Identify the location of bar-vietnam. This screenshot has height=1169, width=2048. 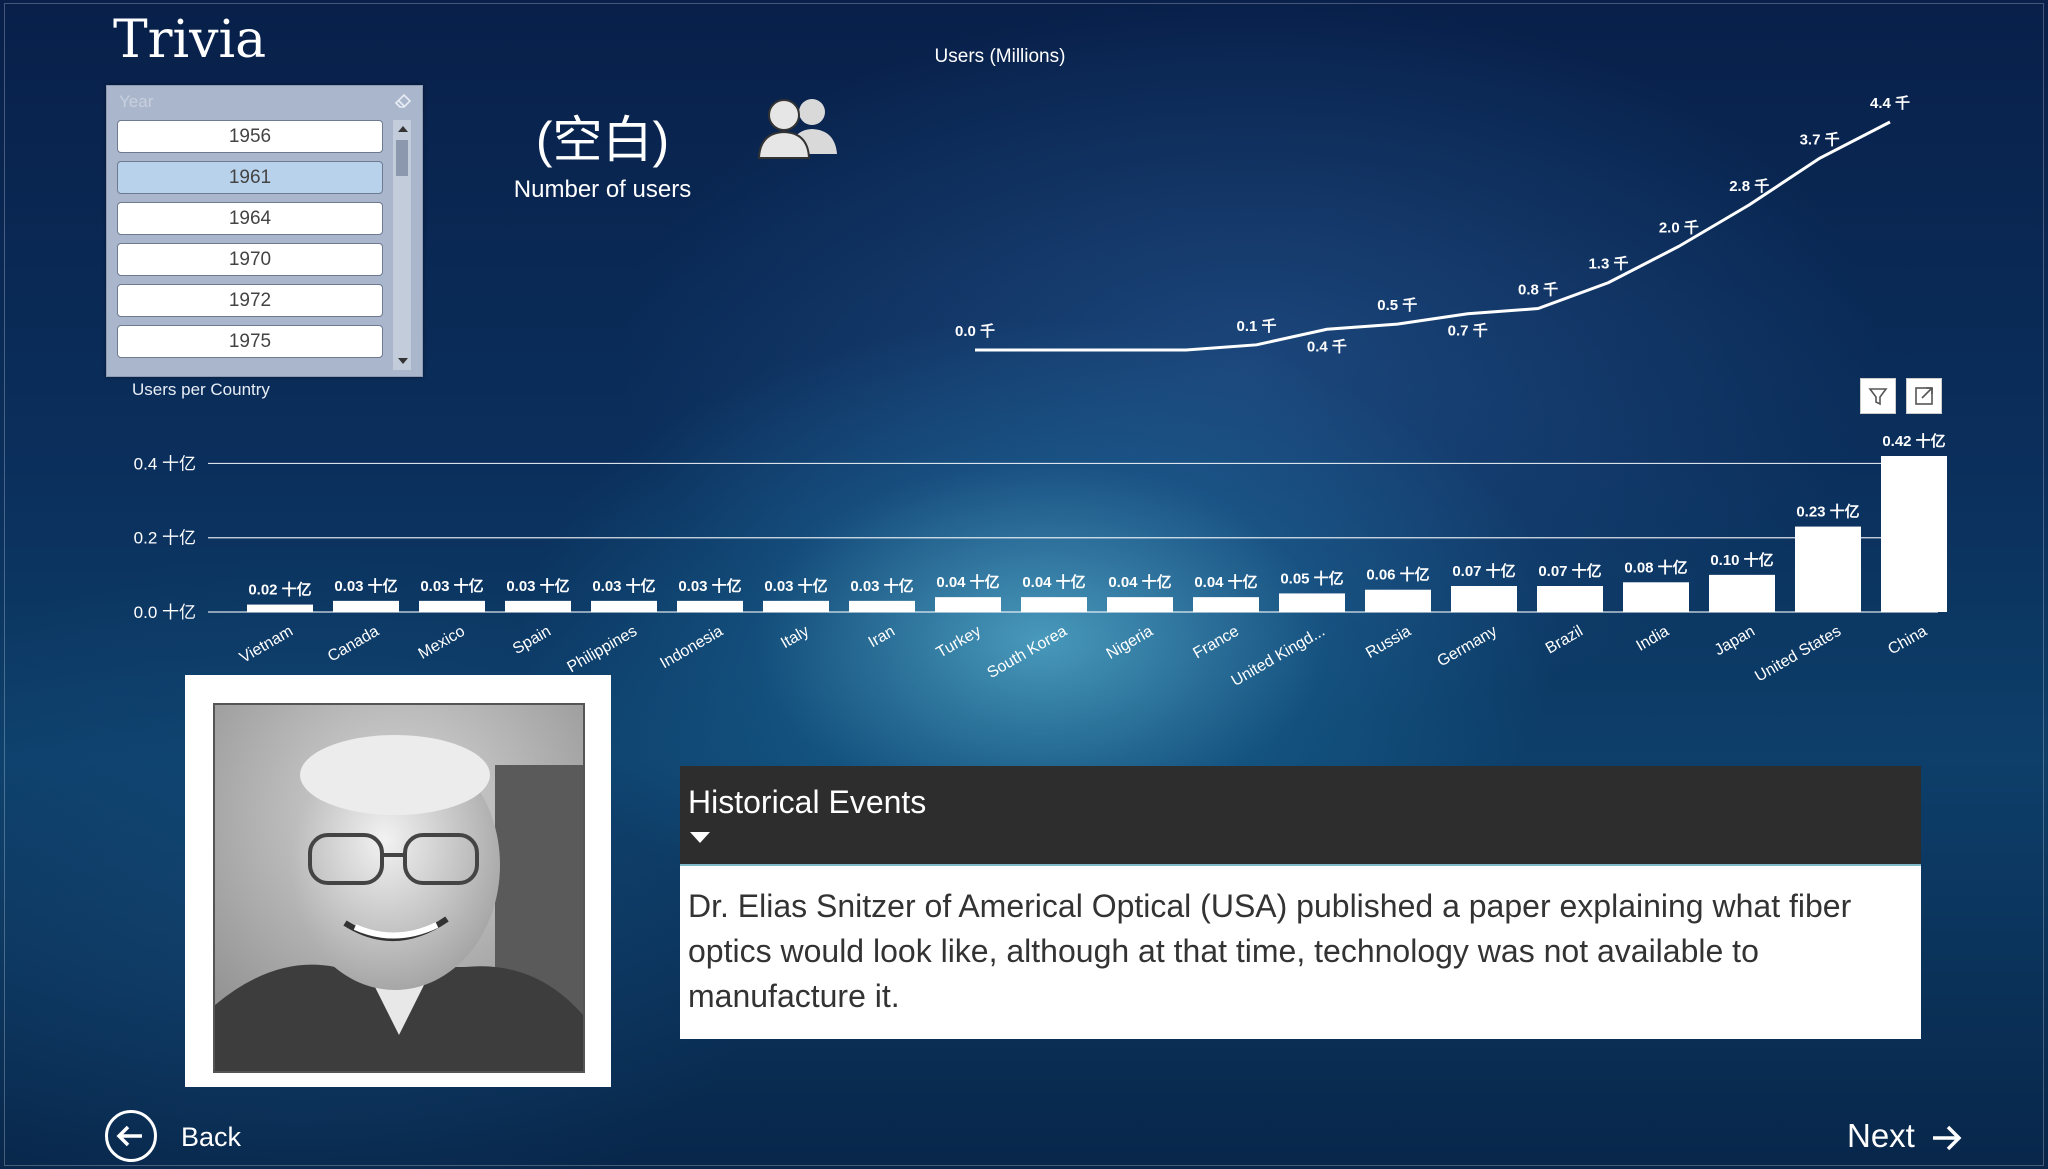
(280, 608).